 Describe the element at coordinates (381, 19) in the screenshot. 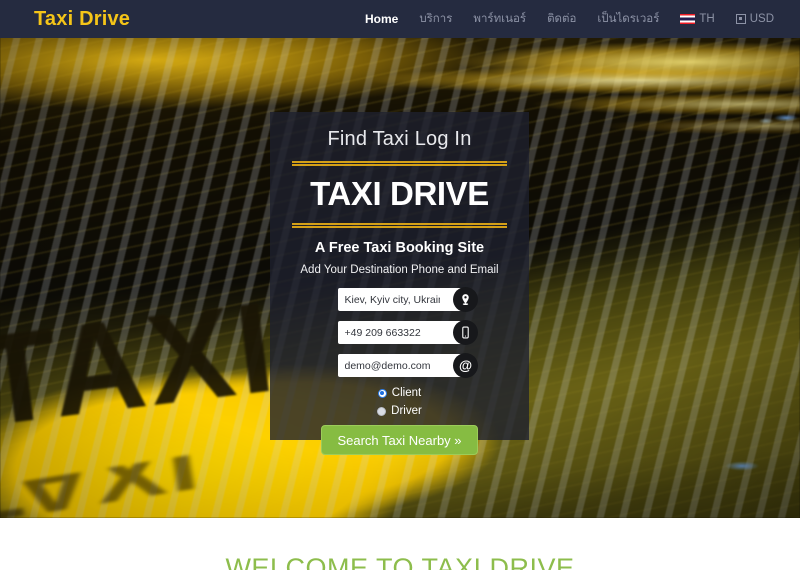

I see `nav-link-home: Home` at that location.